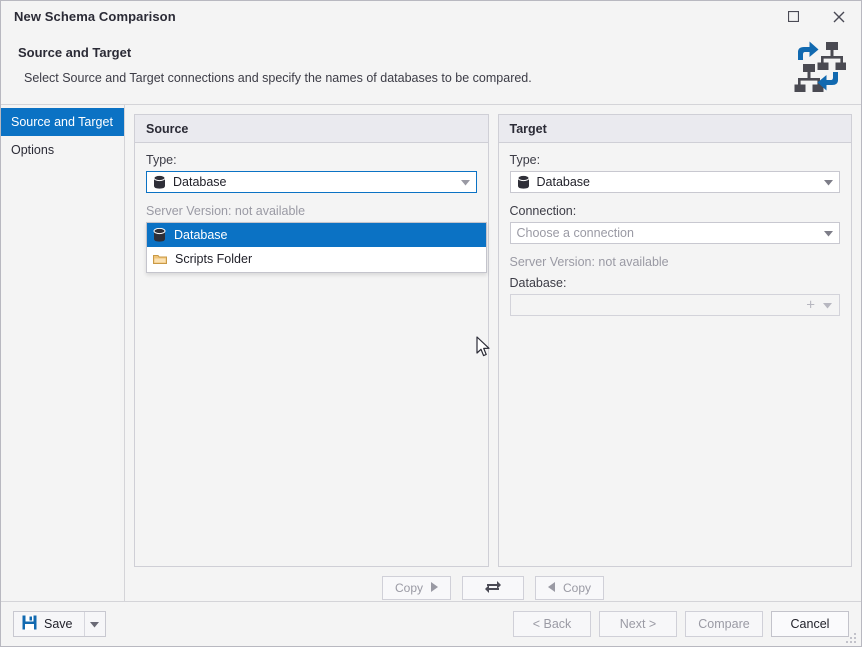 This screenshot has width=862, height=647. I want to click on close-button, so click(838, 16).